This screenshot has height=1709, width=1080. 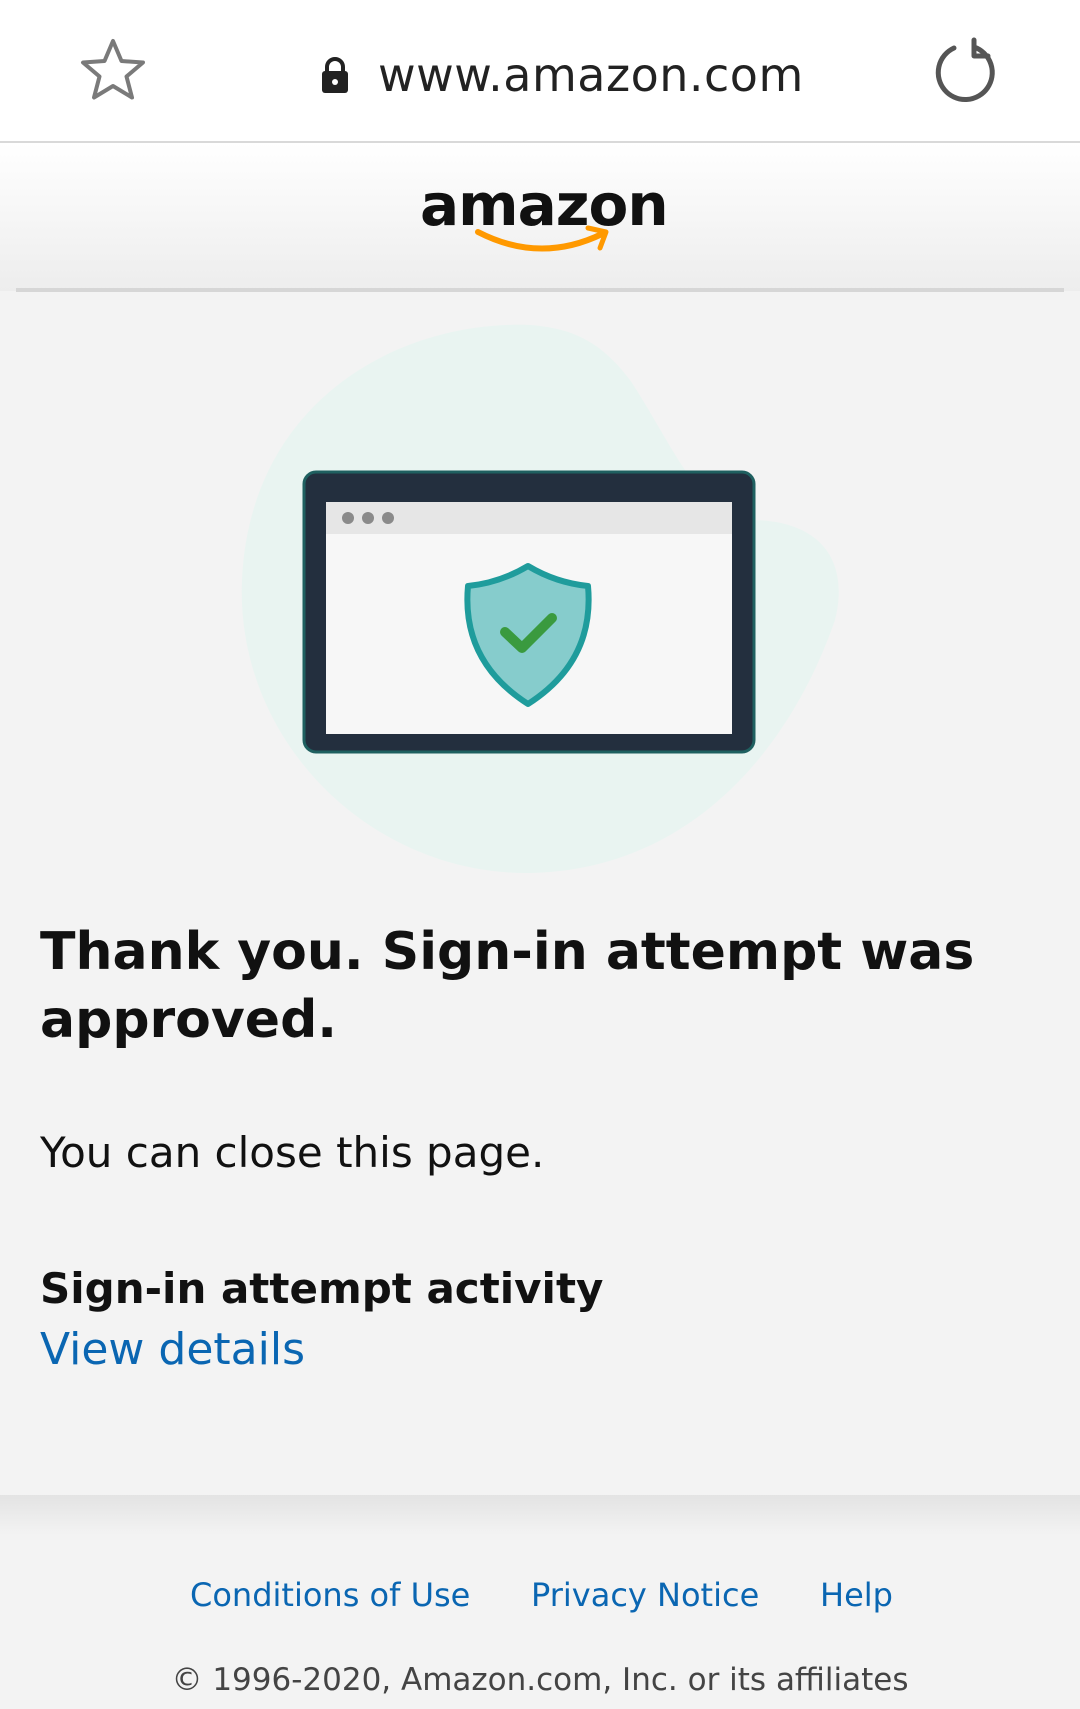 What do you see at coordinates (335, 75) in the screenshot?
I see `lock-icon` at bounding box center [335, 75].